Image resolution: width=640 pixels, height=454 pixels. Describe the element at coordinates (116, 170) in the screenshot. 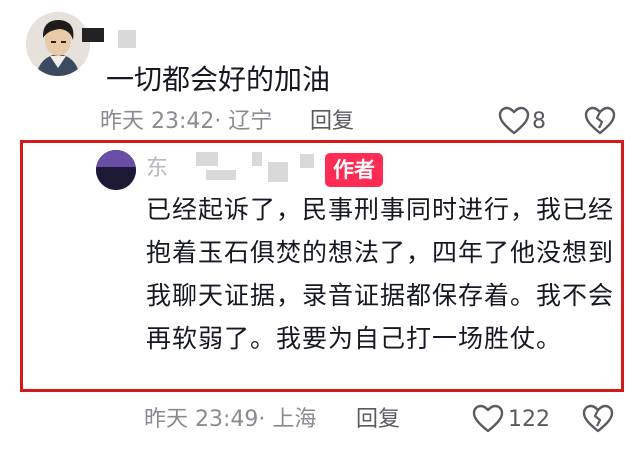

I see `author-avatar` at that location.